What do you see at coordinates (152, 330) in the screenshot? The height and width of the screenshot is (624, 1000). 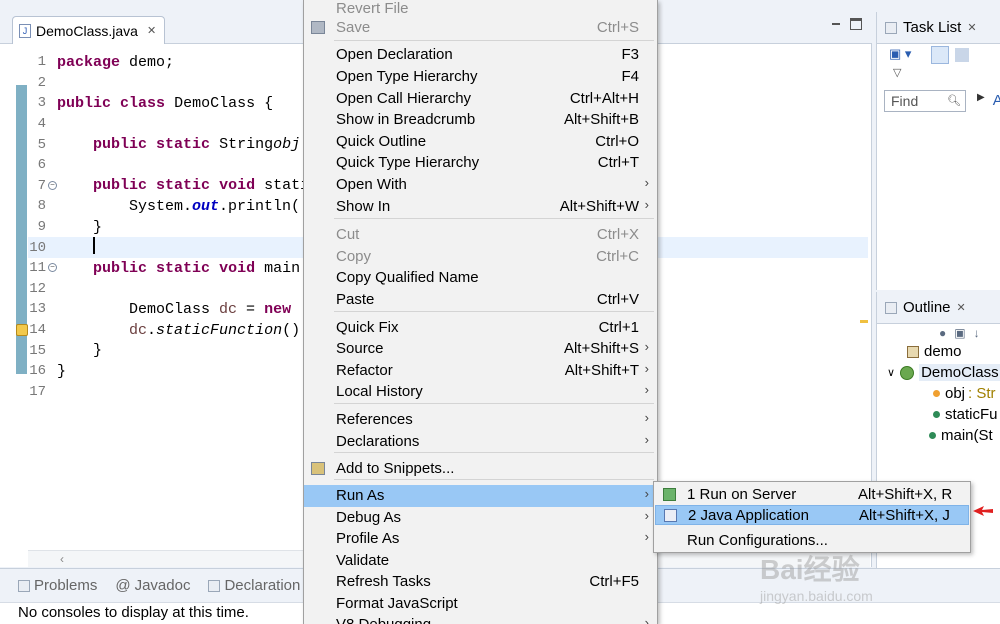 I see `code-token: .` at bounding box center [152, 330].